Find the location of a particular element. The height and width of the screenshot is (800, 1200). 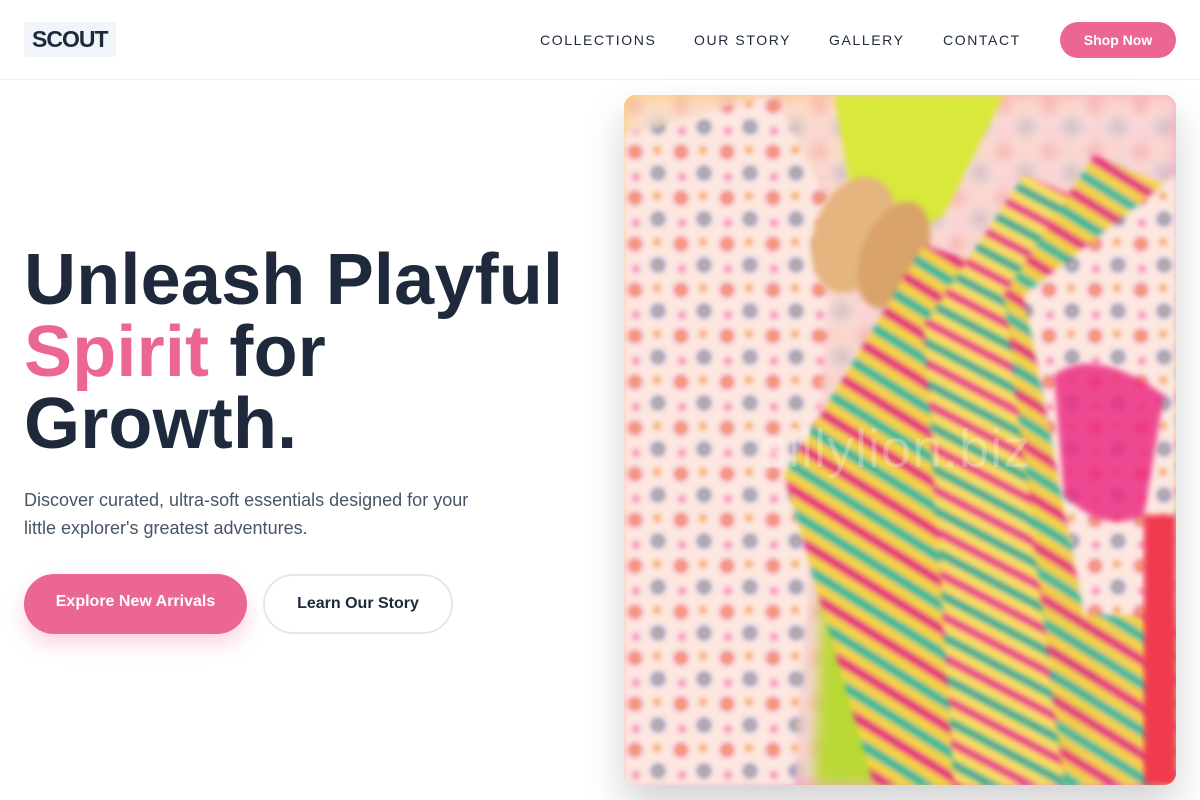

nav-link-our-story: OUR STORY is located at coordinates (742, 40).